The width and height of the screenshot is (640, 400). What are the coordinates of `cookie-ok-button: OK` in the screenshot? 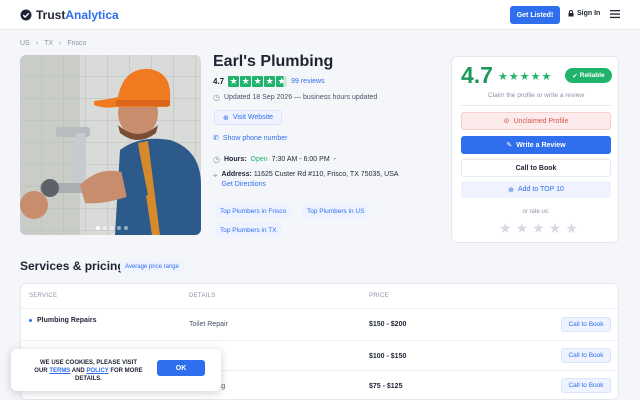 It's located at (181, 368).